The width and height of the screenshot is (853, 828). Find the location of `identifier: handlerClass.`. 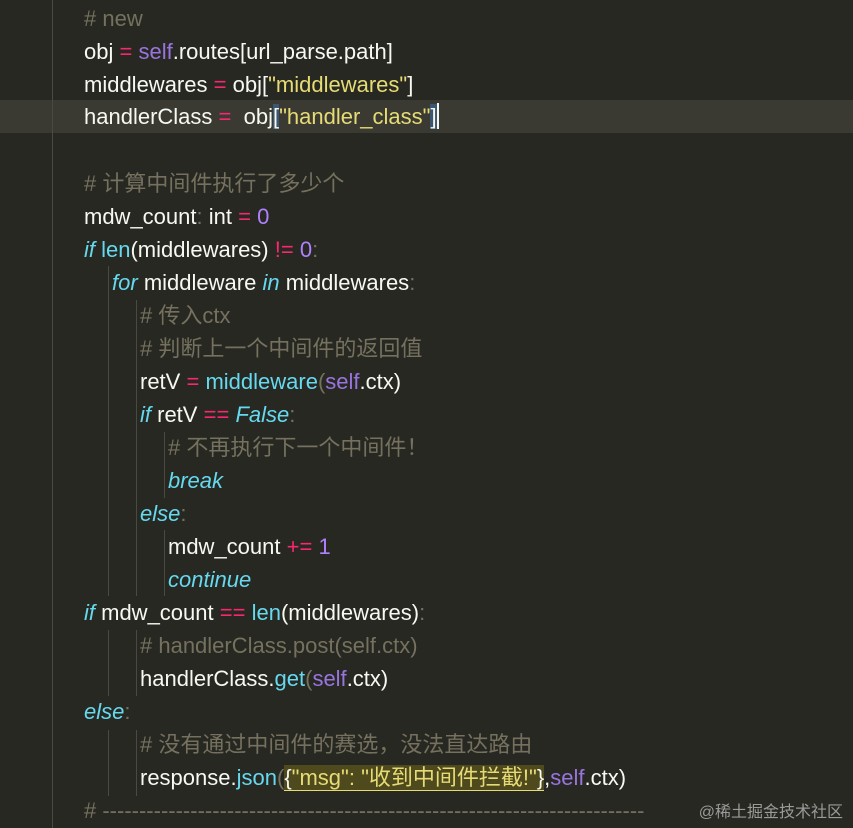

identifier: handlerClass. is located at coordinates (207, 678).